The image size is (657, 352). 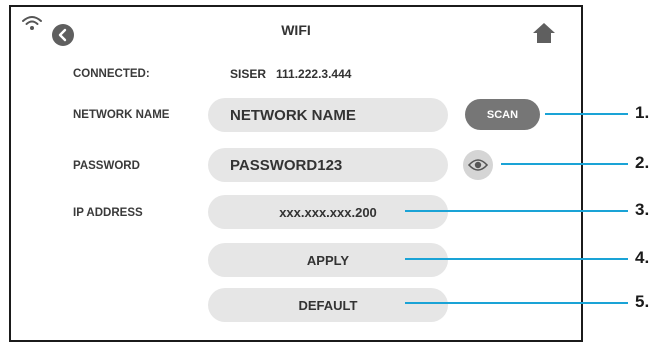 What do you see at coordinates (293, 115) in the screenshot?
I see `network-name-value: NETWORK NAME` at bounding box center [293, 115].